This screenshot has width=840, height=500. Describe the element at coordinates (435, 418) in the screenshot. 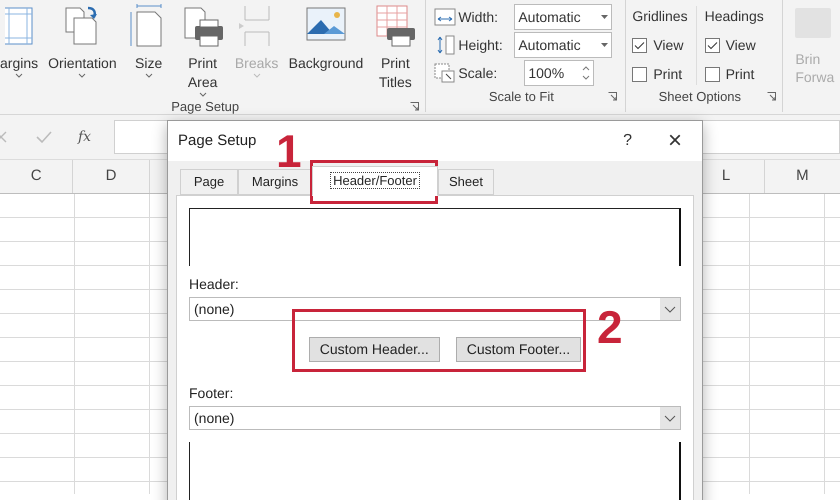

I see `footer-dropdown: (none)` at that location.